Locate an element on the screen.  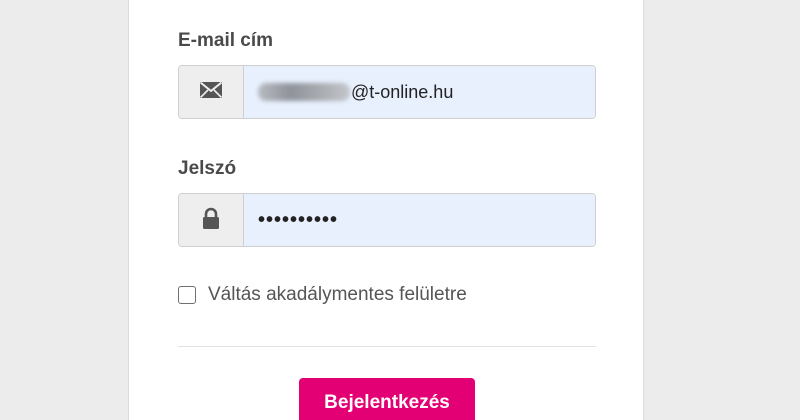
email-label: E-mail cím is located at coordinates (226, 40).